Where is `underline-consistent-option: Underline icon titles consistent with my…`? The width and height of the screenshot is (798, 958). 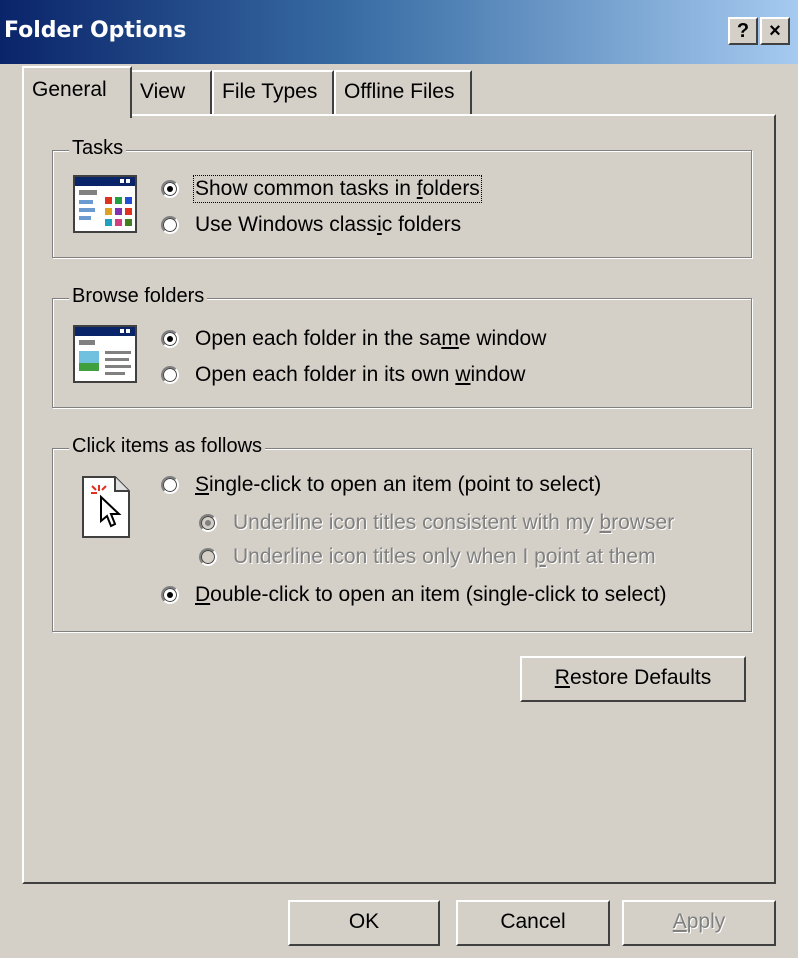
underline-consistent-option: Underline icon titles consistent with my… is located at coordinates (436, 523).